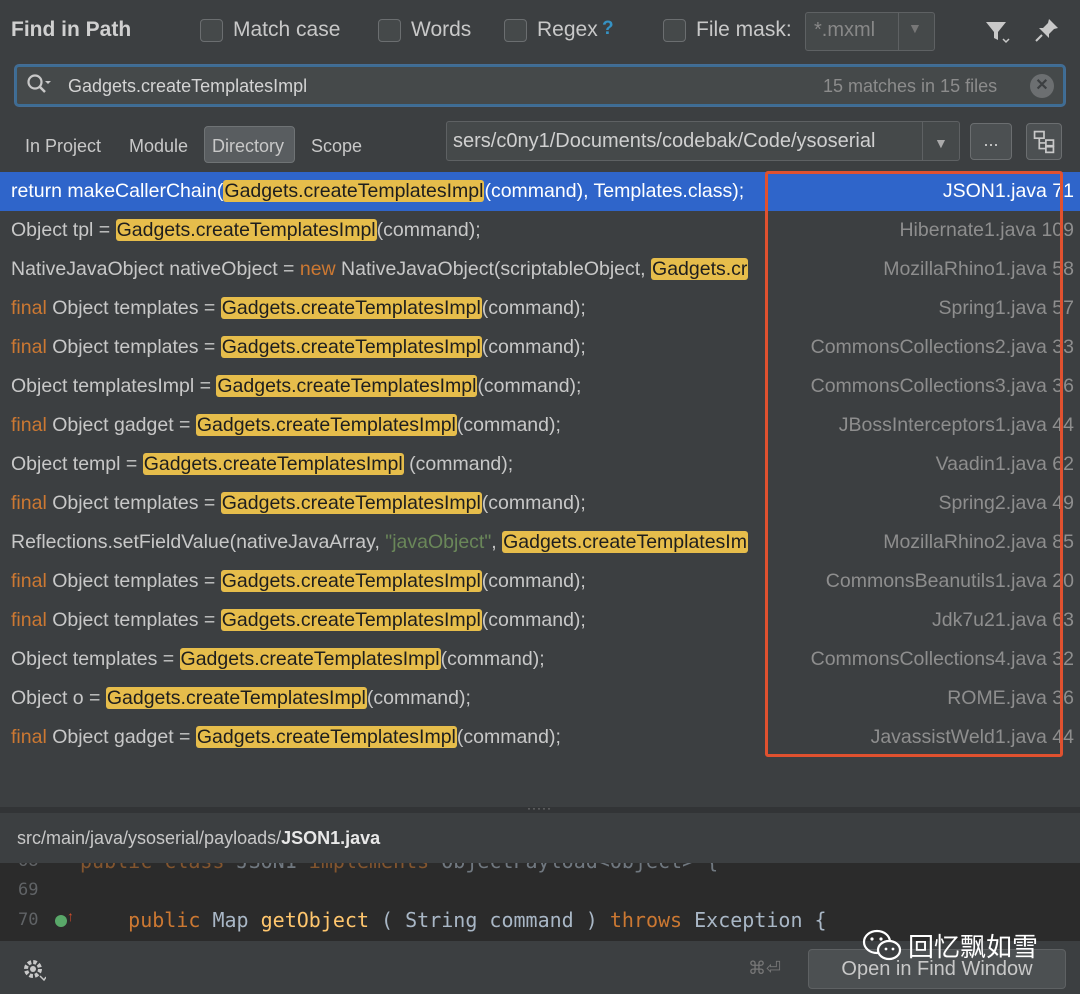 Image resolution: width=1080 pixels, height=994 pixels. Describe the element at coordinates (187, 86) in the screenshot. I see `search-input: Gadgets.createTemplatesImpl` at that location.